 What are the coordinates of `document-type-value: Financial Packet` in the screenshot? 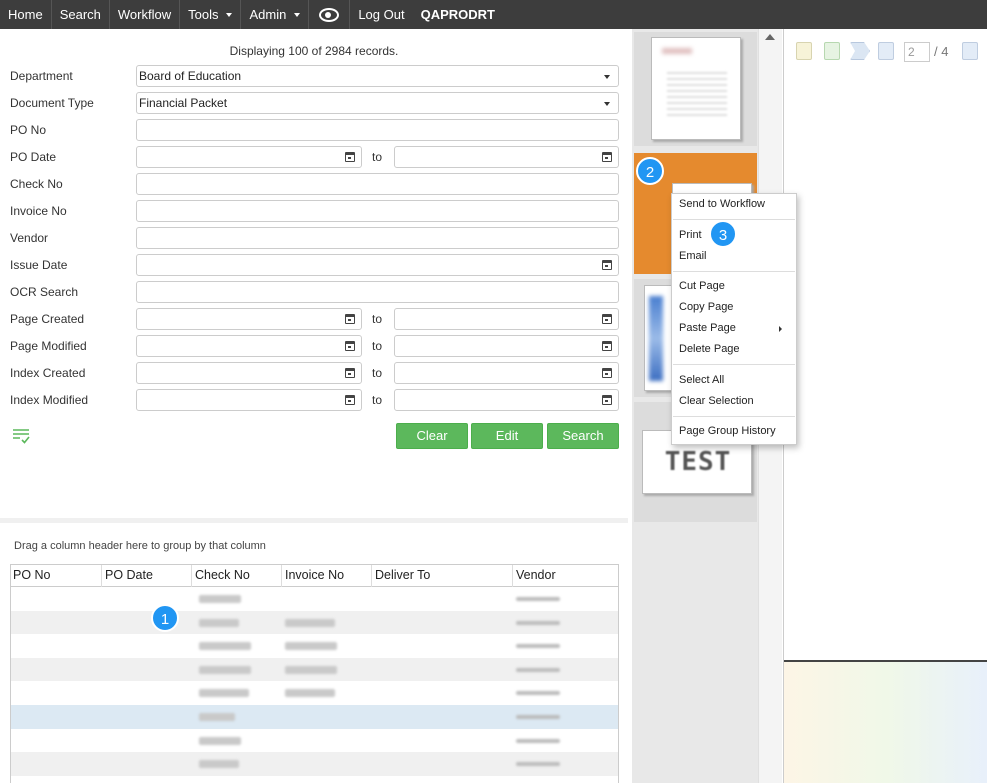 It's located at (183, 103).